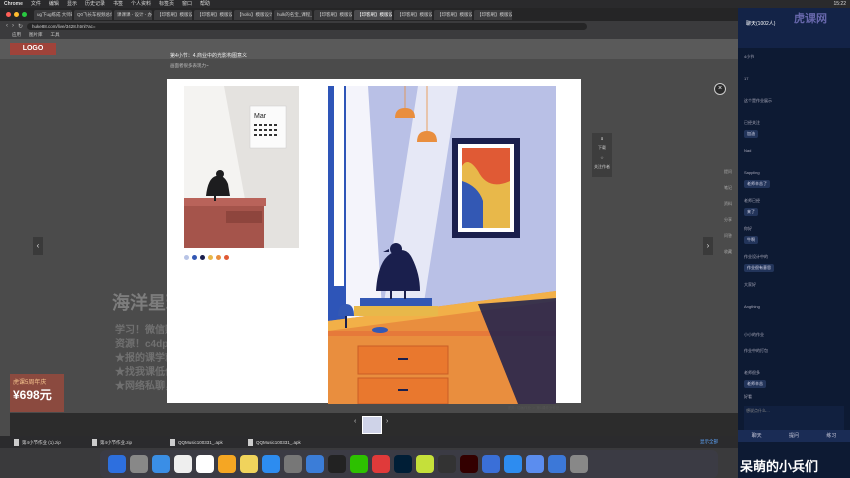 The width and height of the screenshot is (850, 478). I want to click on chat-message: 4小节, so click(749, 56).